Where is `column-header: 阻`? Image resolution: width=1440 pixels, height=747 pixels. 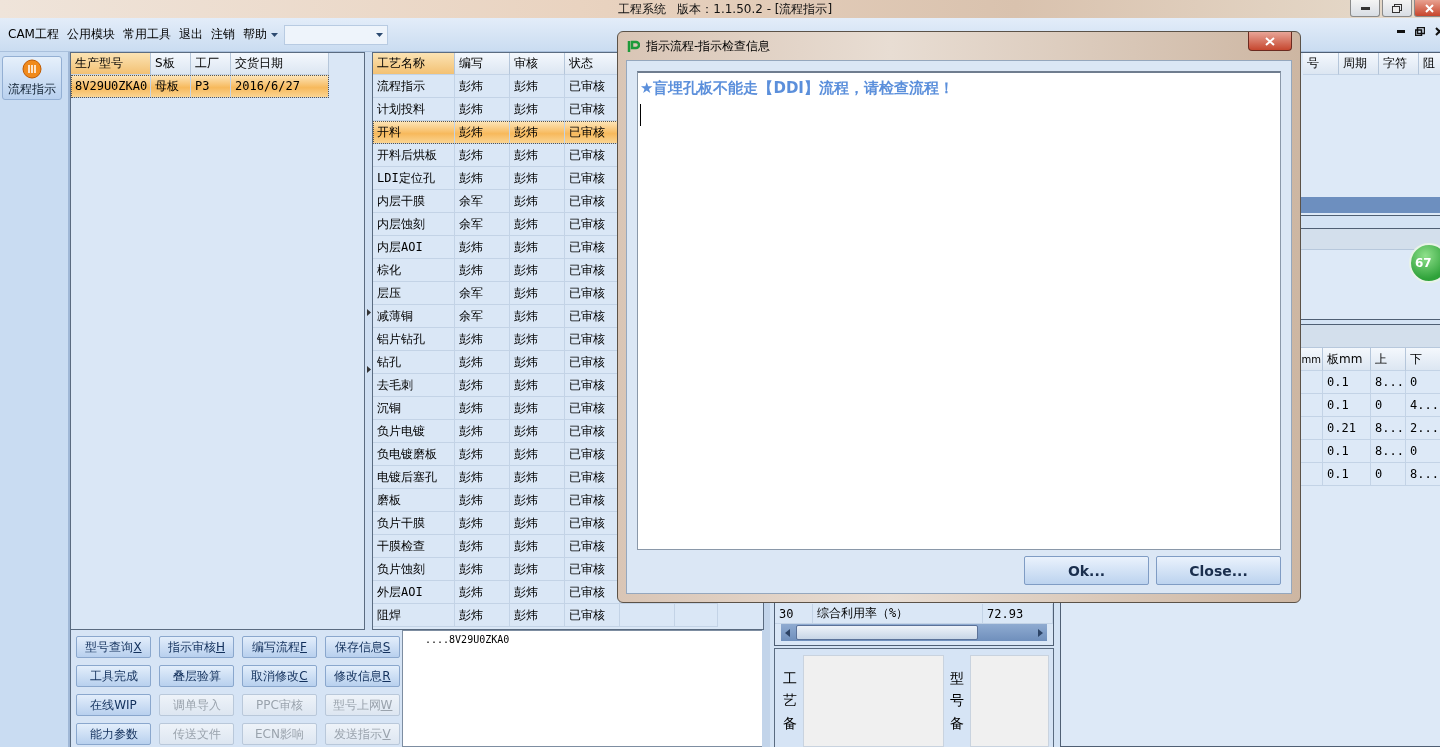 column-header: 阻 is located at coordinates (1429, 64).